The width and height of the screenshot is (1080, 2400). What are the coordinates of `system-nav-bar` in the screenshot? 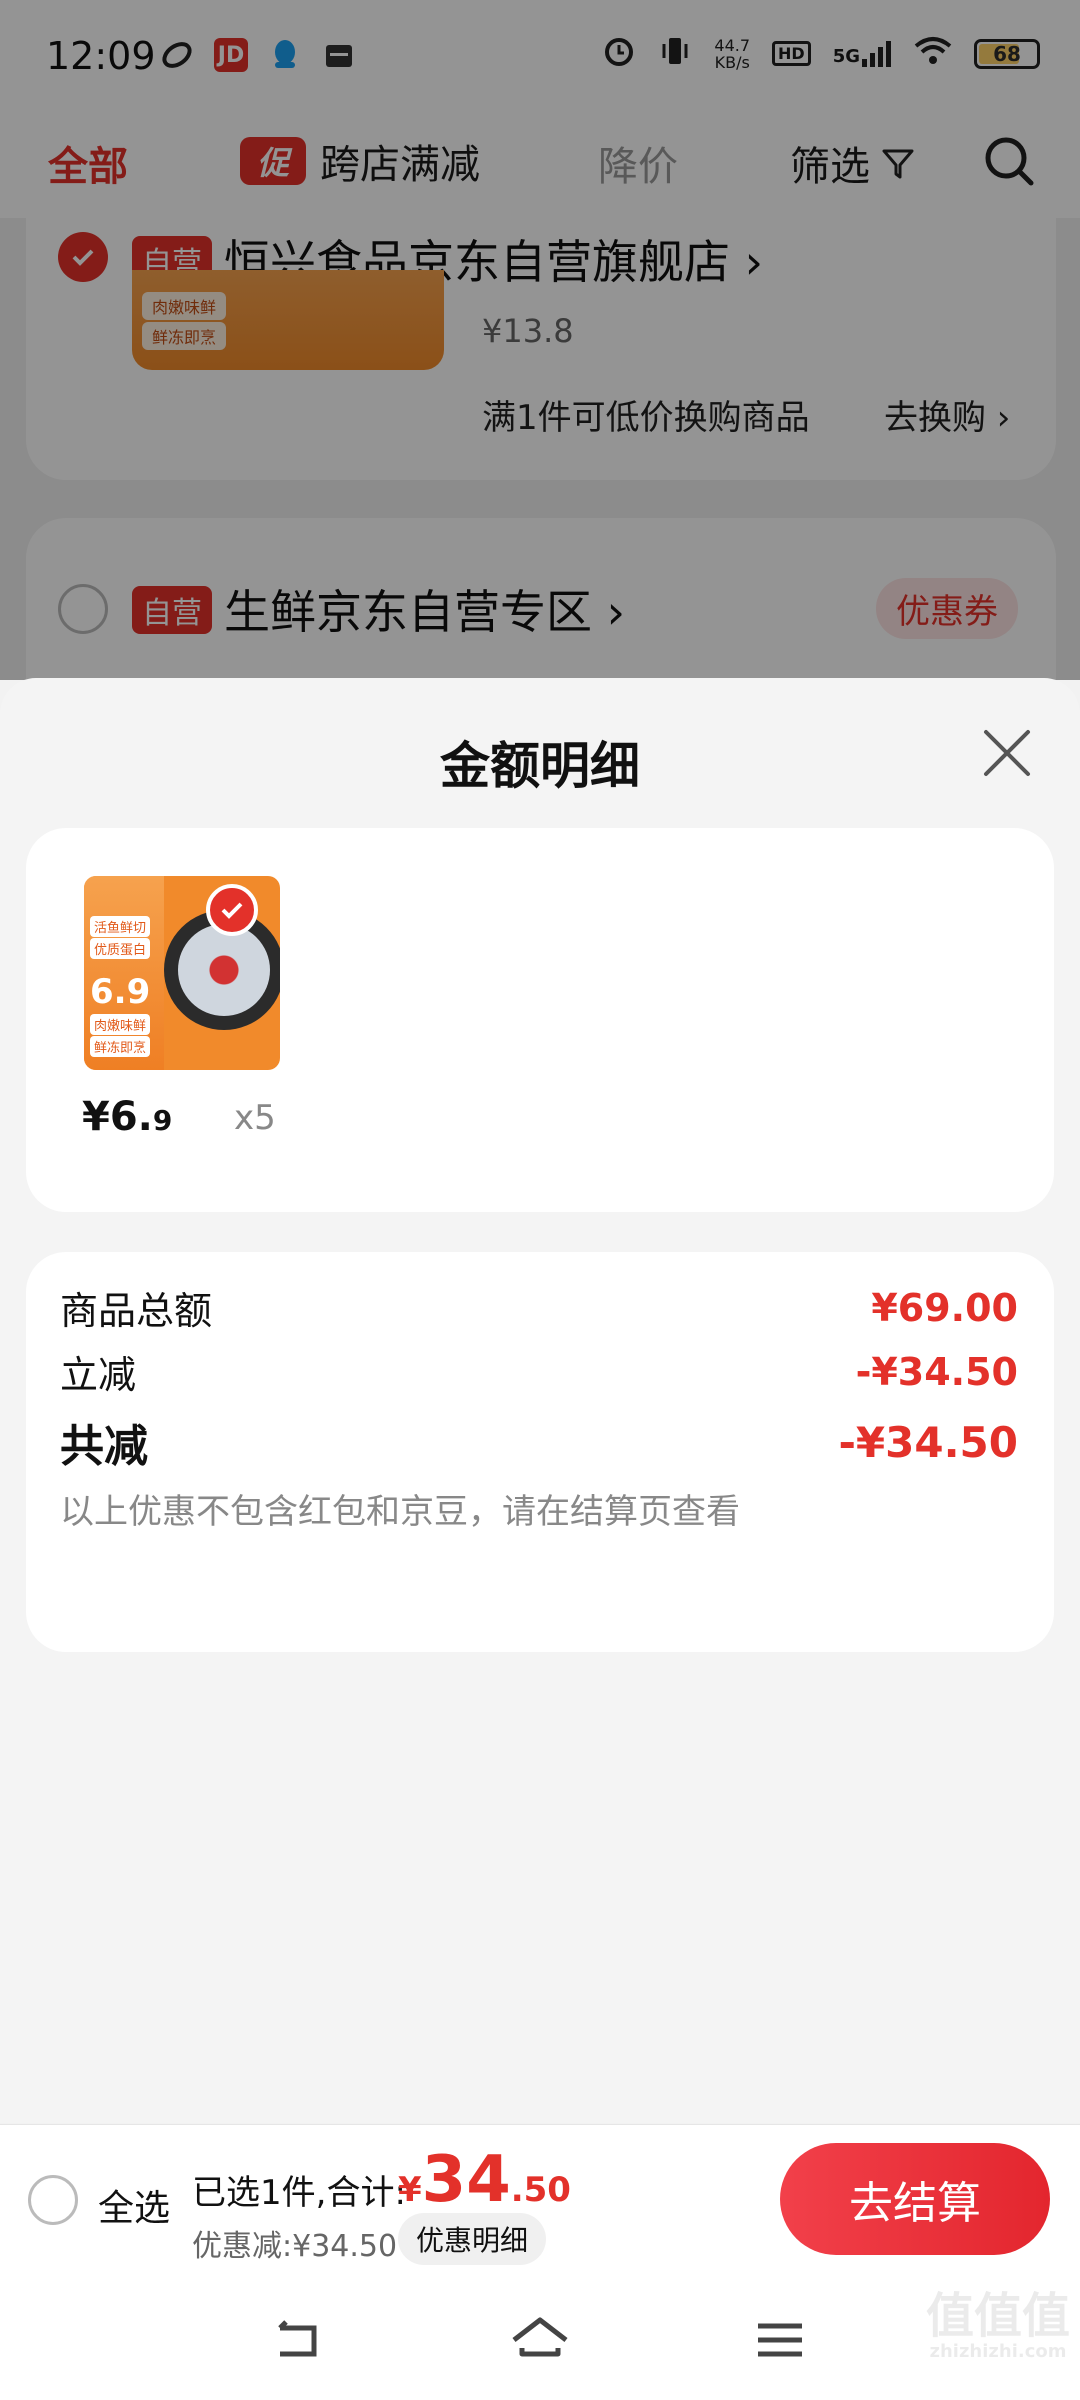 It's located at (540, 2337).